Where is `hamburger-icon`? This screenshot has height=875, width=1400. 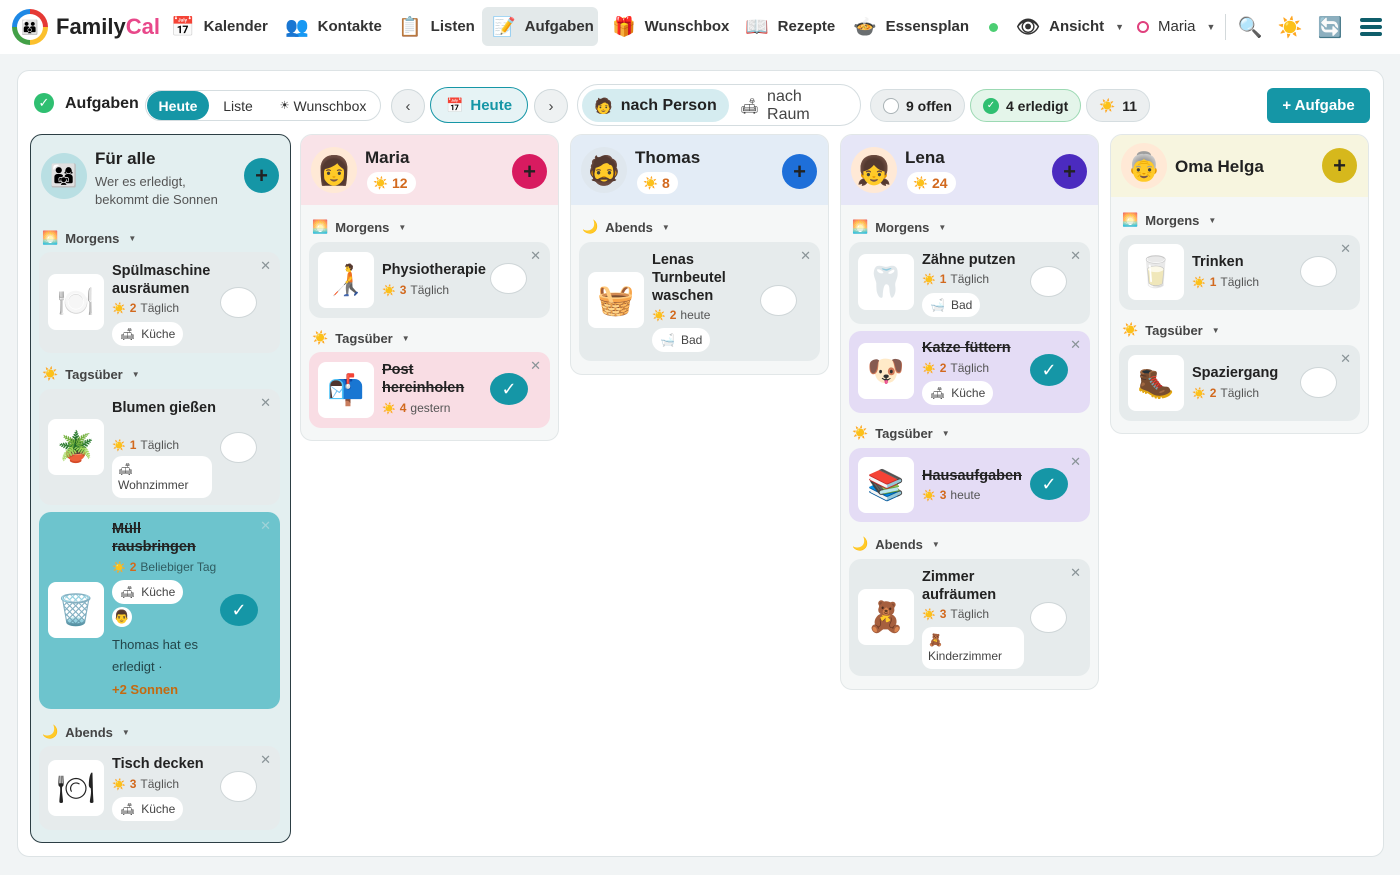 hamburger-icon is located at coordinates (1371, 27).